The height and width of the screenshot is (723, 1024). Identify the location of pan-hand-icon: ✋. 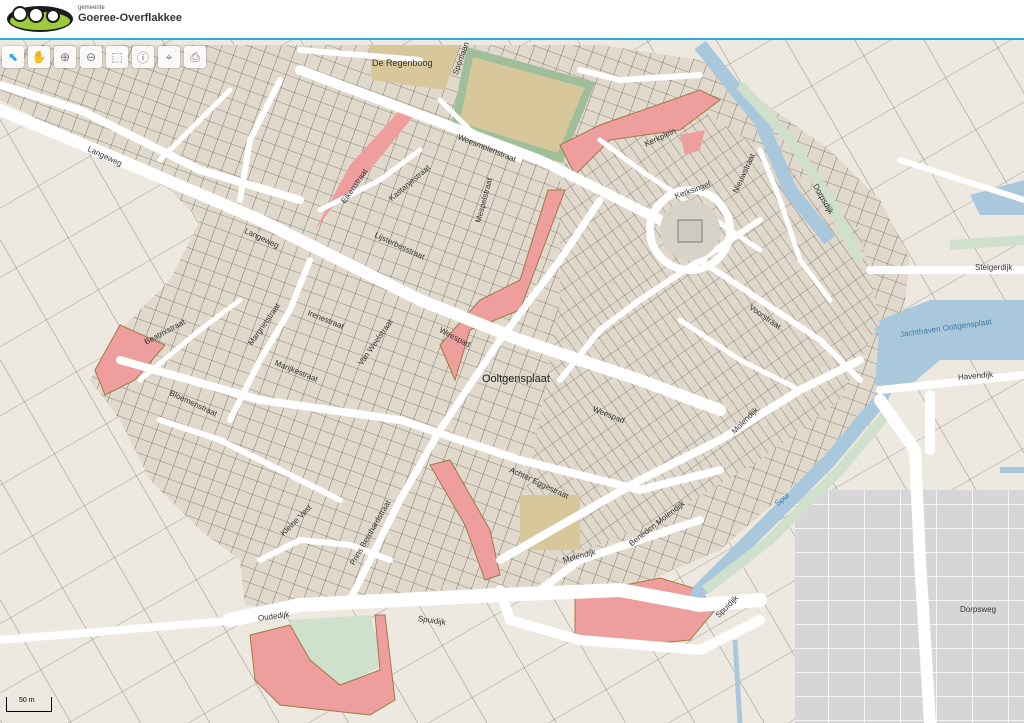
(39, 57).